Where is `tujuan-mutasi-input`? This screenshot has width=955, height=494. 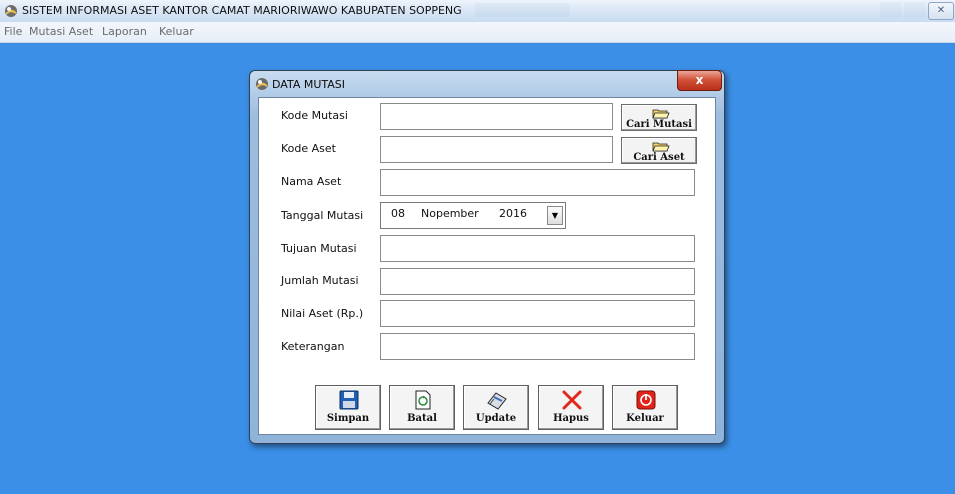 tujuan-mutasi-input is located at coordinates (537, 248).